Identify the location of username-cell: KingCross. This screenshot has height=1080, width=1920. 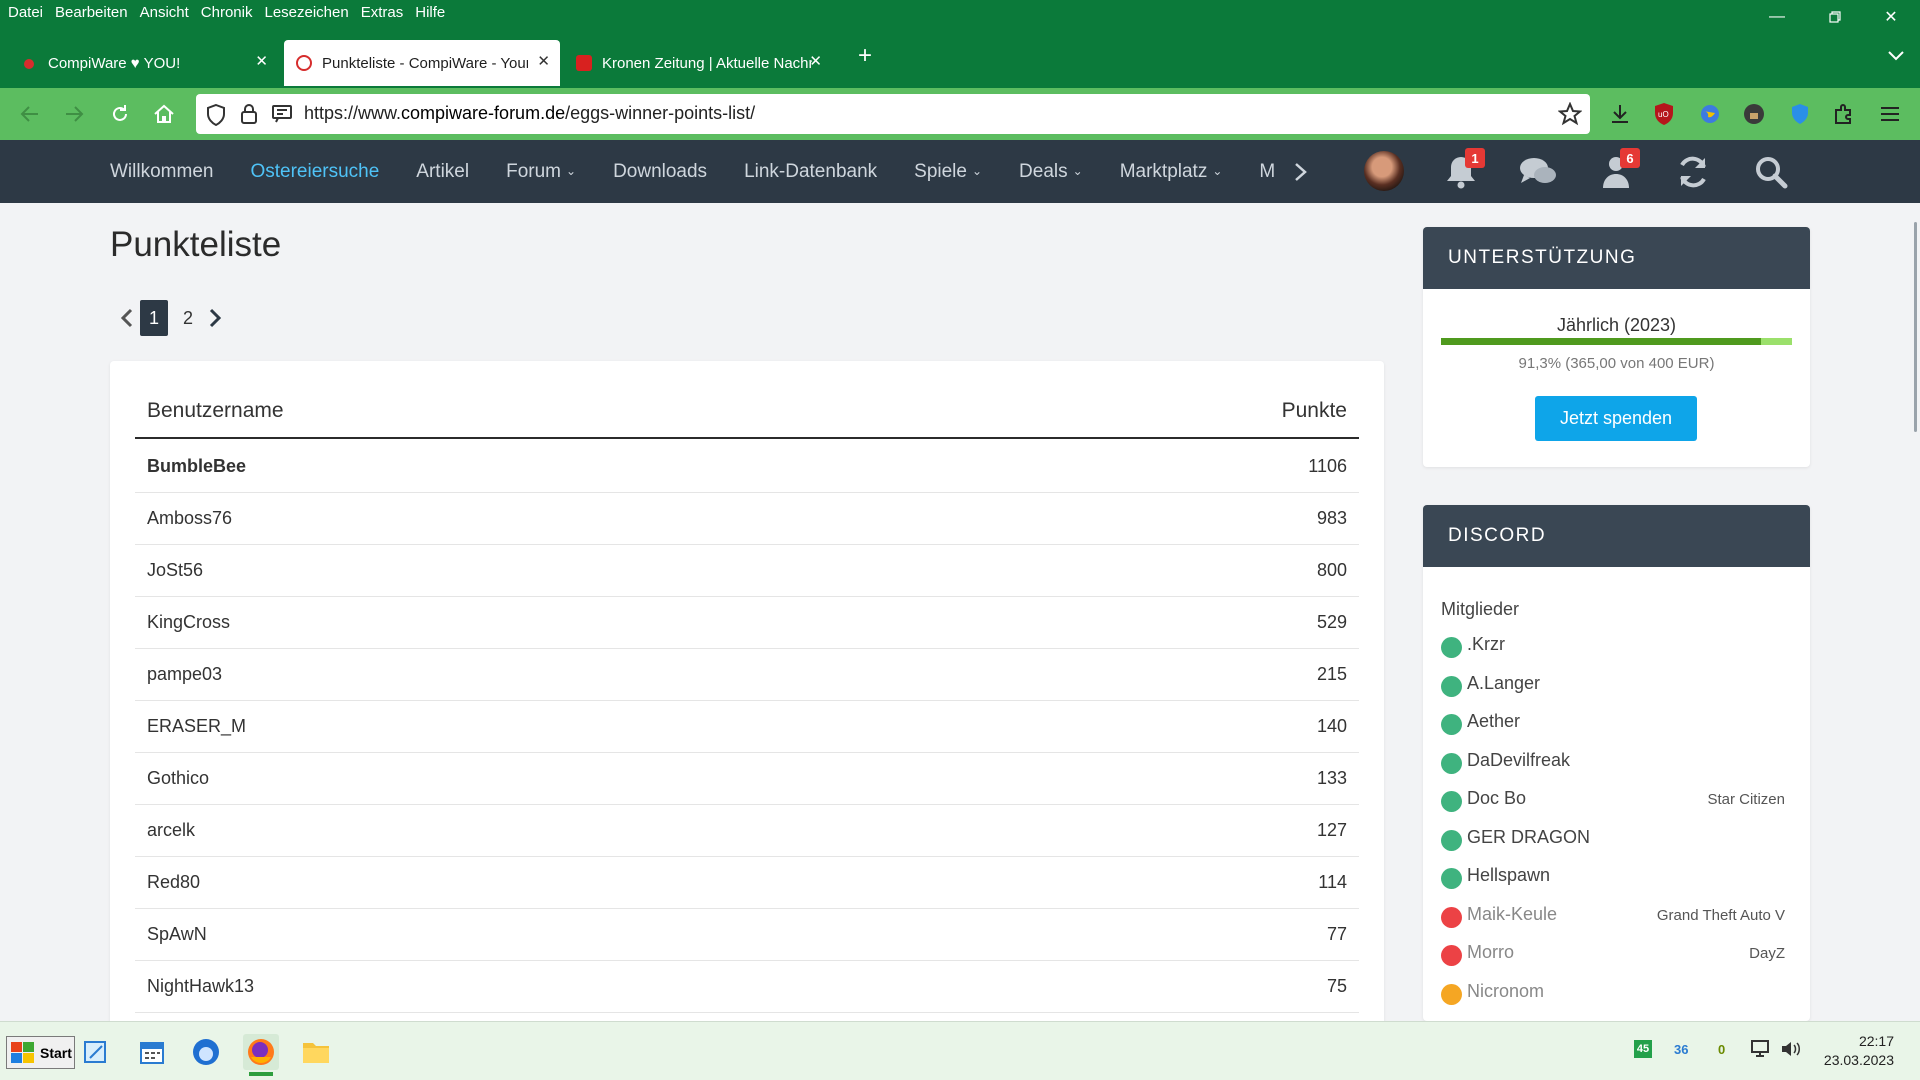
(188, 622).